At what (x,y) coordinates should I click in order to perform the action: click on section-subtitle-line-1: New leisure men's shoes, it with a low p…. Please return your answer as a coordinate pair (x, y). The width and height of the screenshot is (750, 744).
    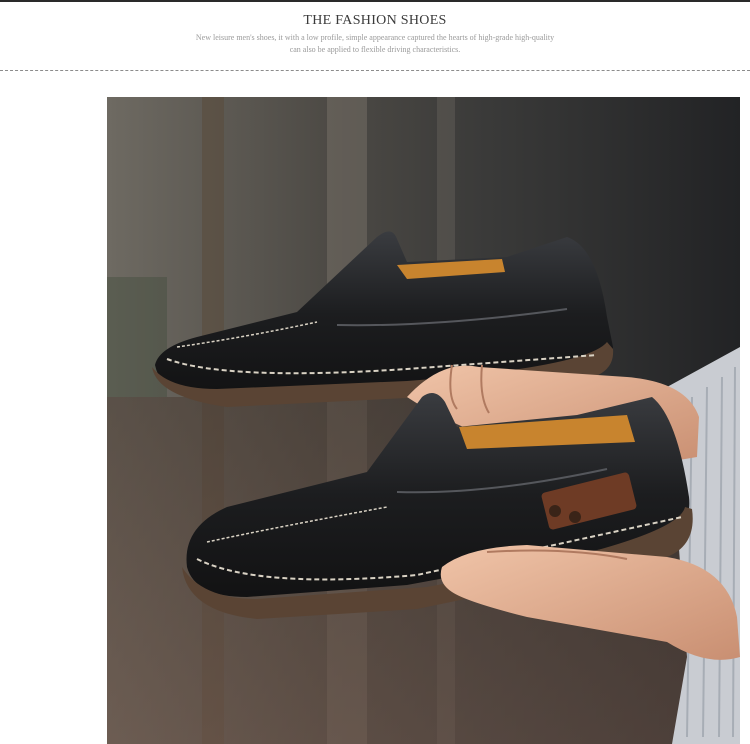
    Looking at the image, I should click on (375, 37).